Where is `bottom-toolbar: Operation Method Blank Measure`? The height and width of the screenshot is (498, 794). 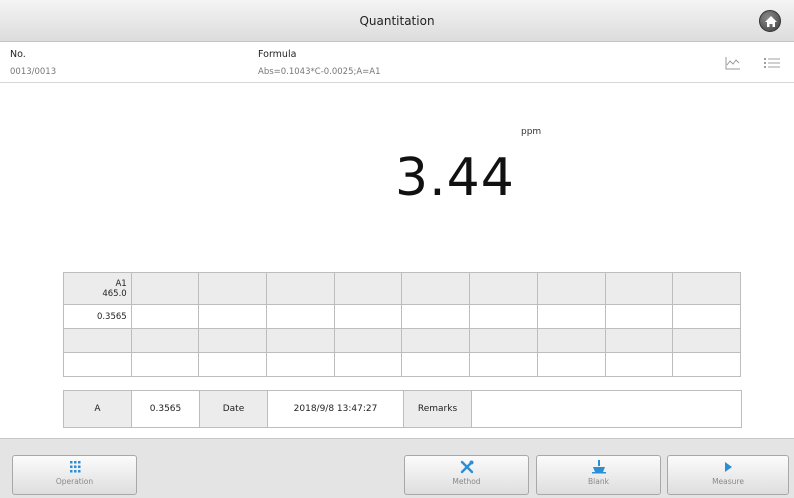 bottom-toolbar: Operation Method Blank Measure is located at coordinates (397, 468).